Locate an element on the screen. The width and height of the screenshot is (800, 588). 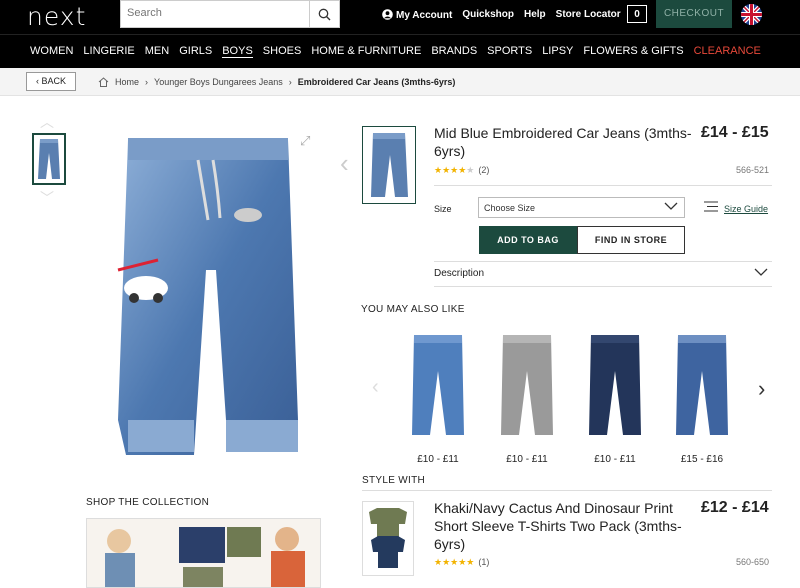
nav-home-furniture: HOME & FURNITURE is located at coordinates (366, 51).